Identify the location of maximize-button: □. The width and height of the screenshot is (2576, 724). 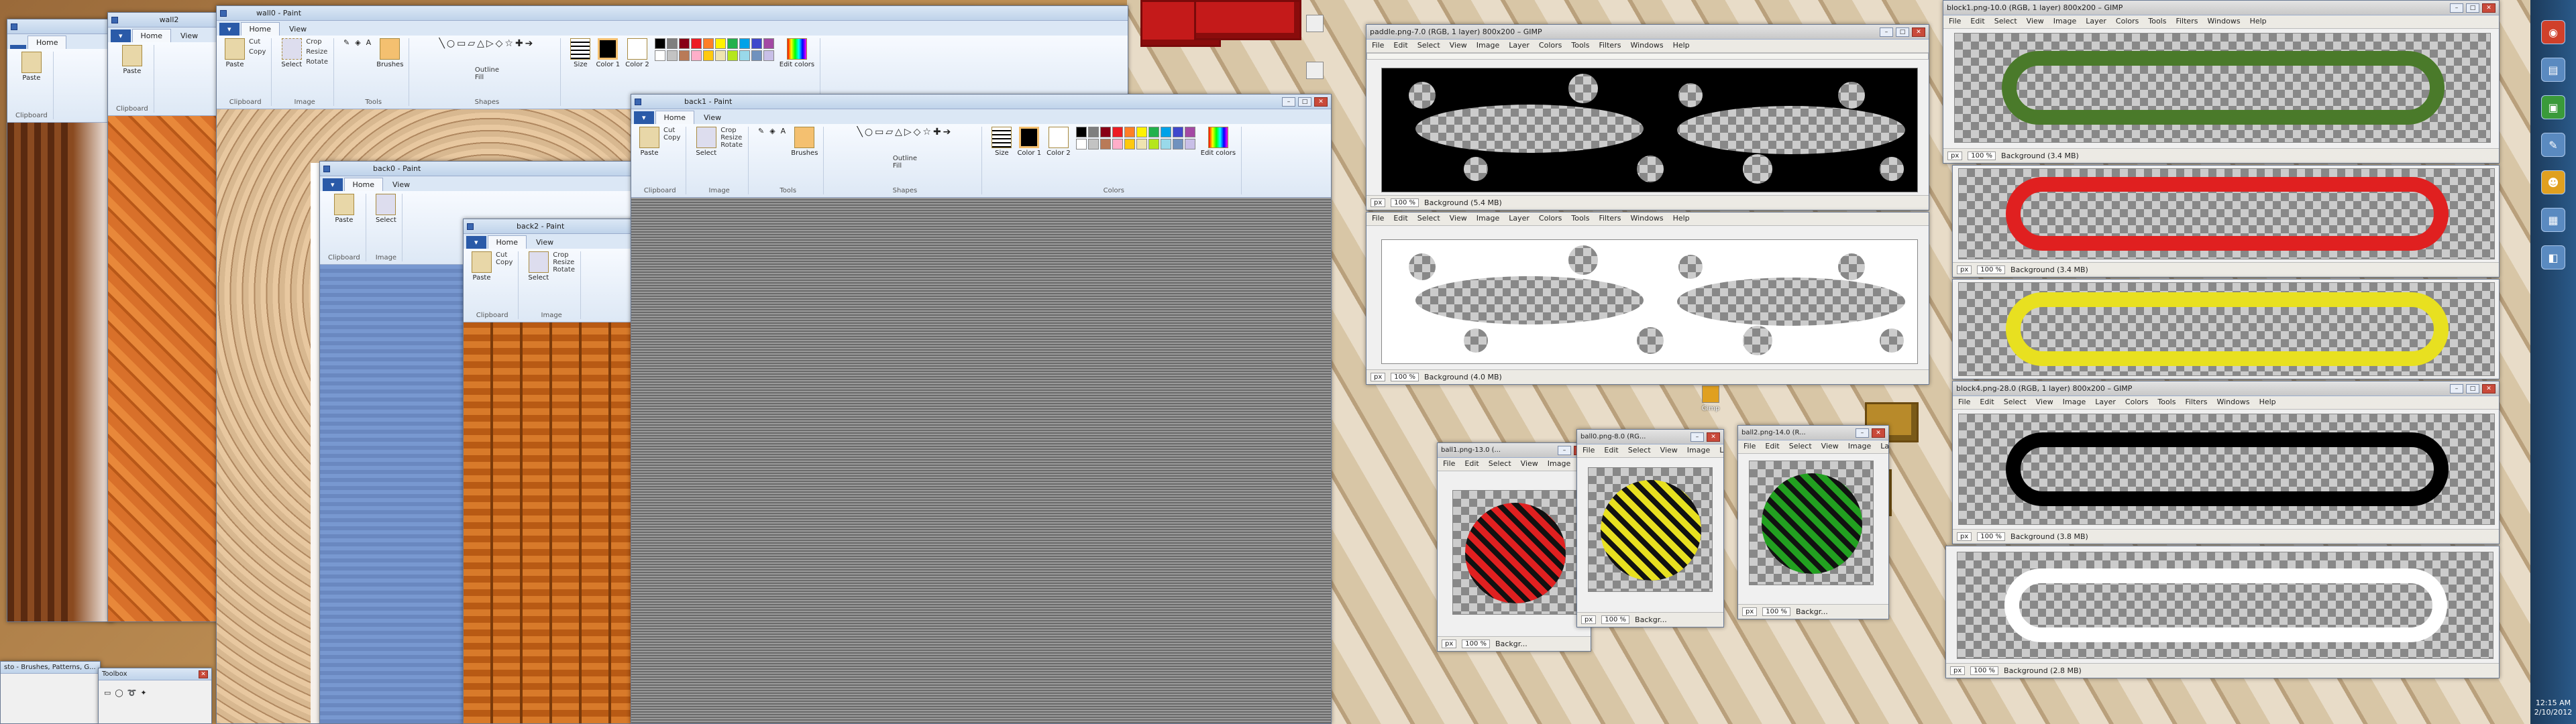
(2472, 8).